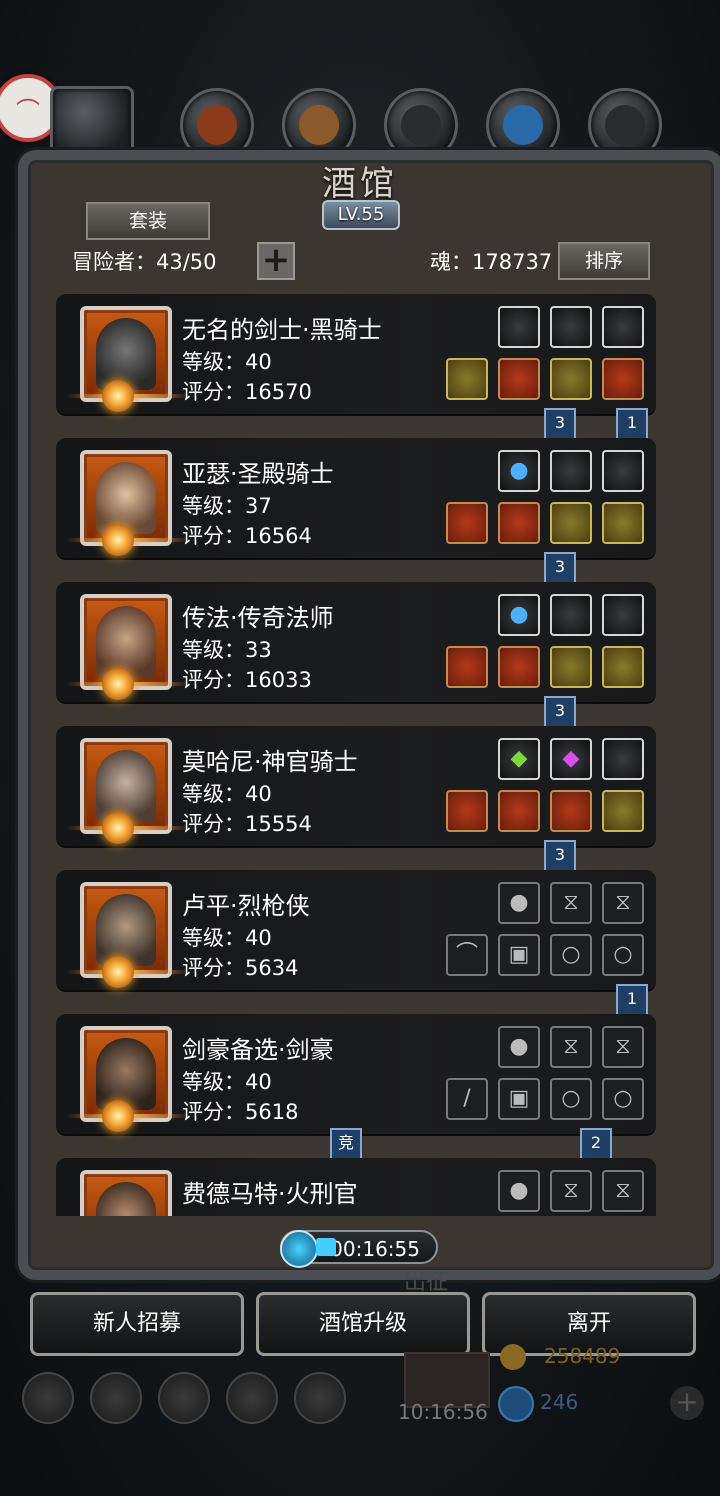  I want to click on shop-icon, so click(184, 1398).